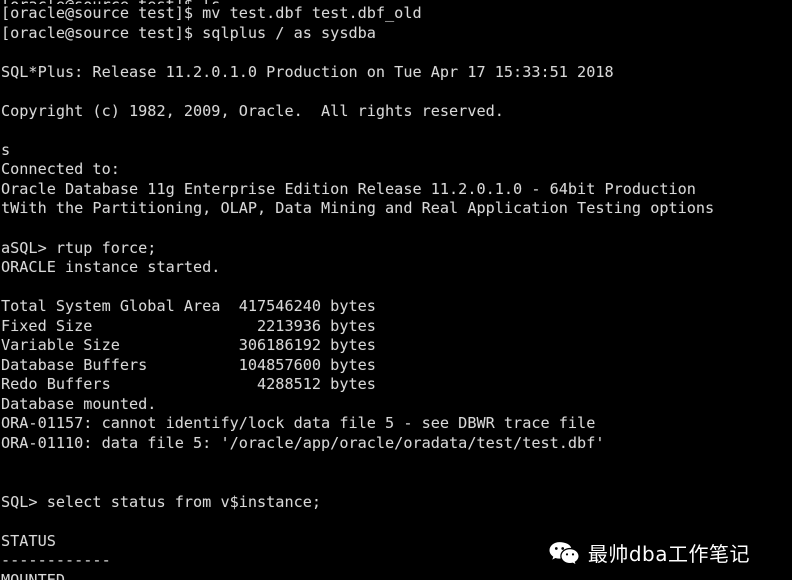 This screenshot has height=580, width=792. I want to click on terminal-line: STATUS, so click(28, 540).